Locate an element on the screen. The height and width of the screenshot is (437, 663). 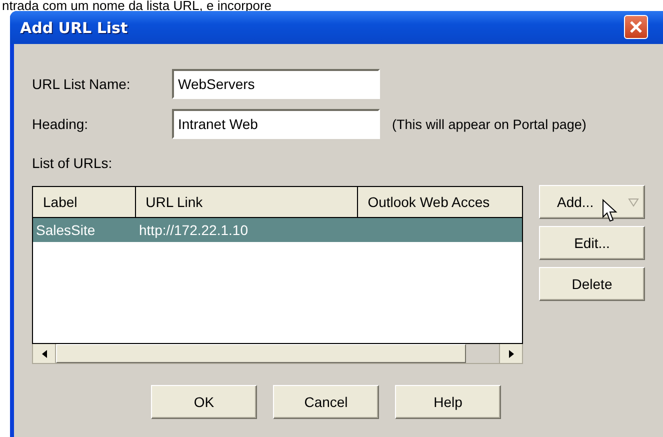
column-header: Outlook Web Acces is located at coordinates (440, 202).